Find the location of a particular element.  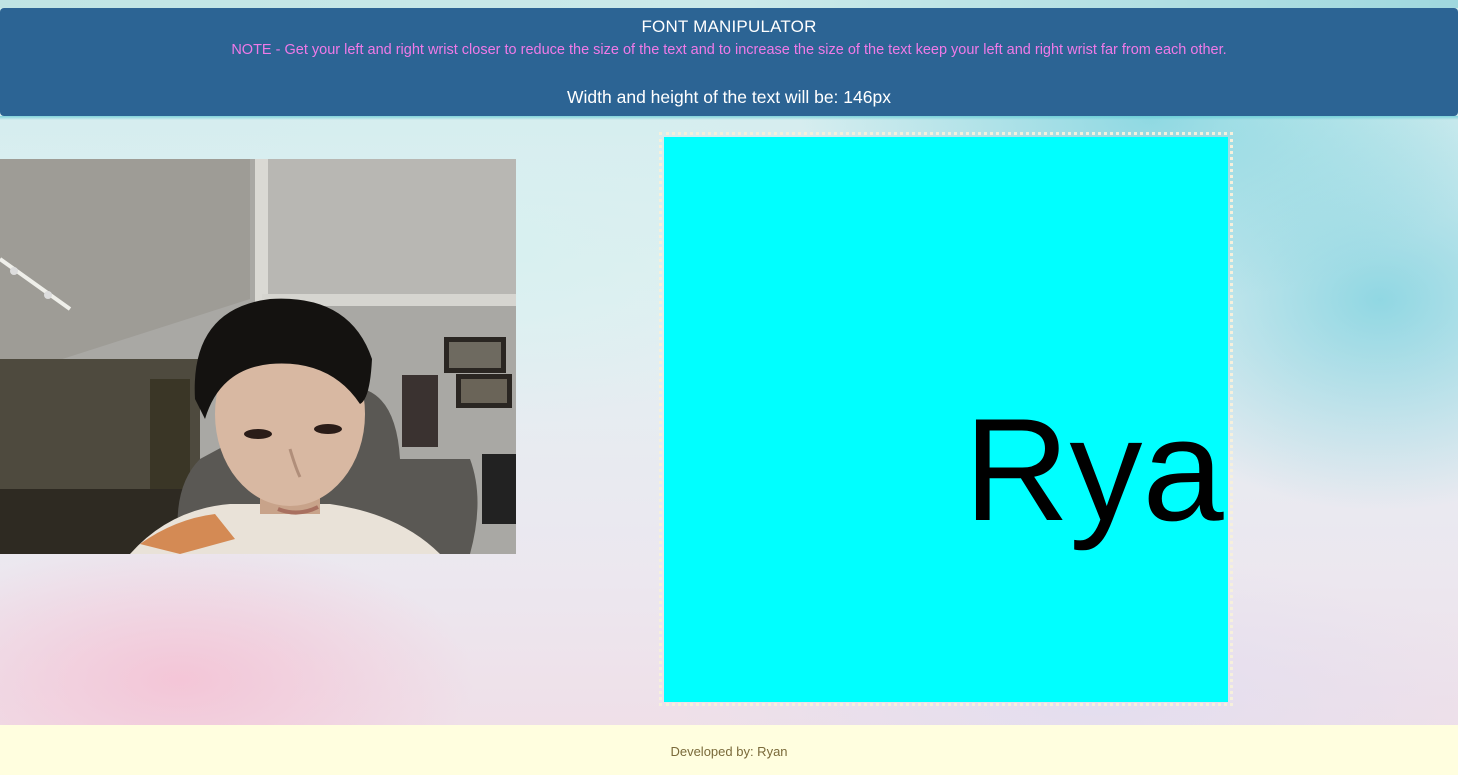

footer: Developed by: Ryan is located at coordinates (729, 750).